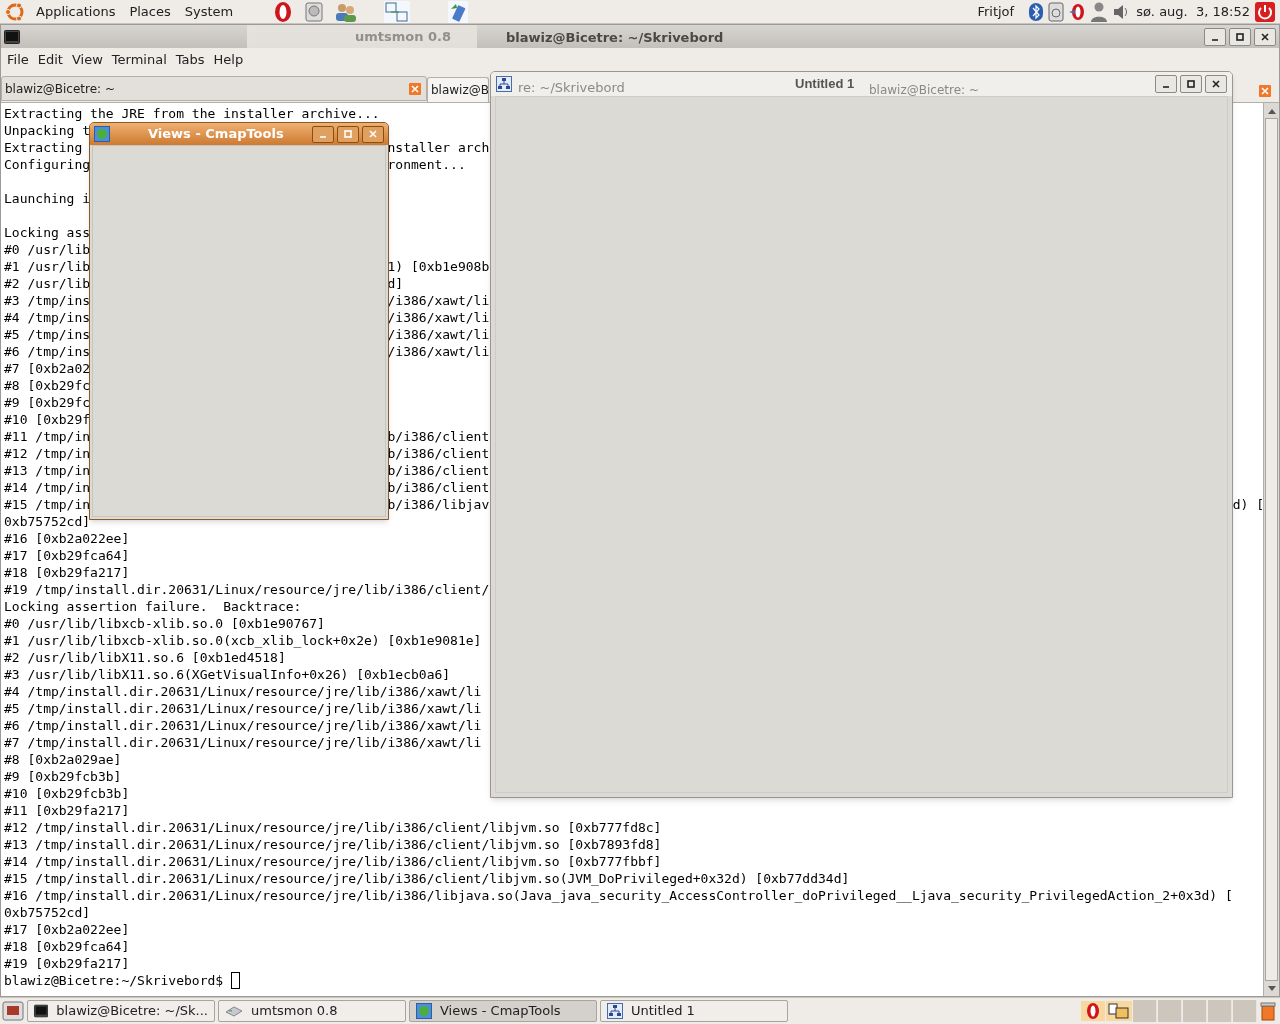 The height and width of the screenshot is (1024, 1280). What do you see at coordinates (47, 317) in the screenshot?
I see `terminal-line: #4 /tmp/ins` at bounding box center [47, 317].